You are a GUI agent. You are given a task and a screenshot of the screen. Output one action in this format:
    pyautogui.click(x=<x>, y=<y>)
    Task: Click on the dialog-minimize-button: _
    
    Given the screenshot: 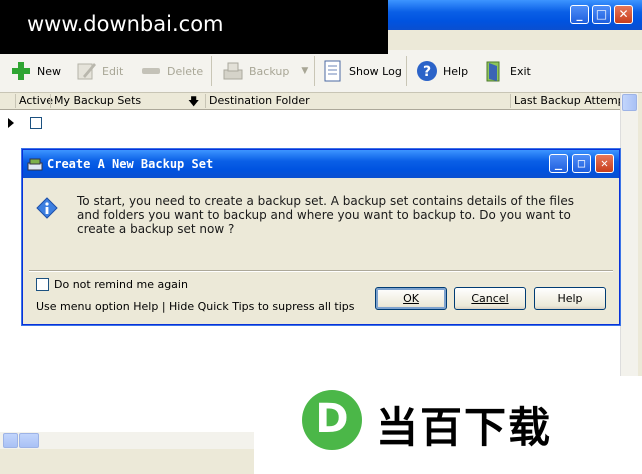 What is the action you would take?
    pyautogui.click(x=558, y=163)
    